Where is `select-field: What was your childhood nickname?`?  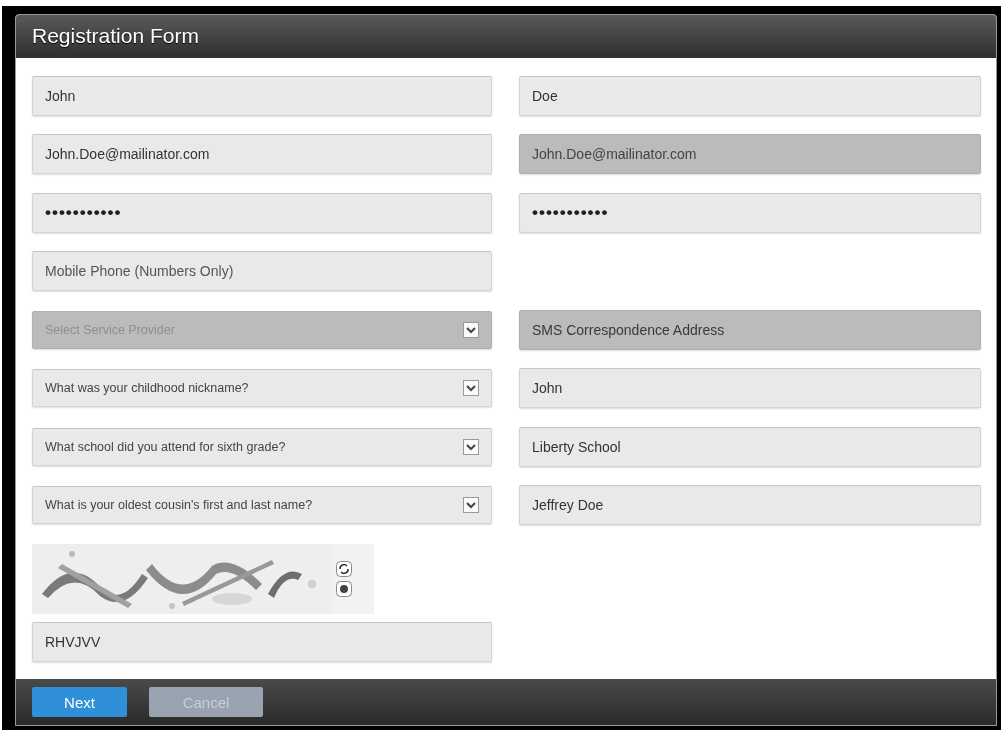
select-field: What was your childhood nickname? is located at coordinates (262, 388).